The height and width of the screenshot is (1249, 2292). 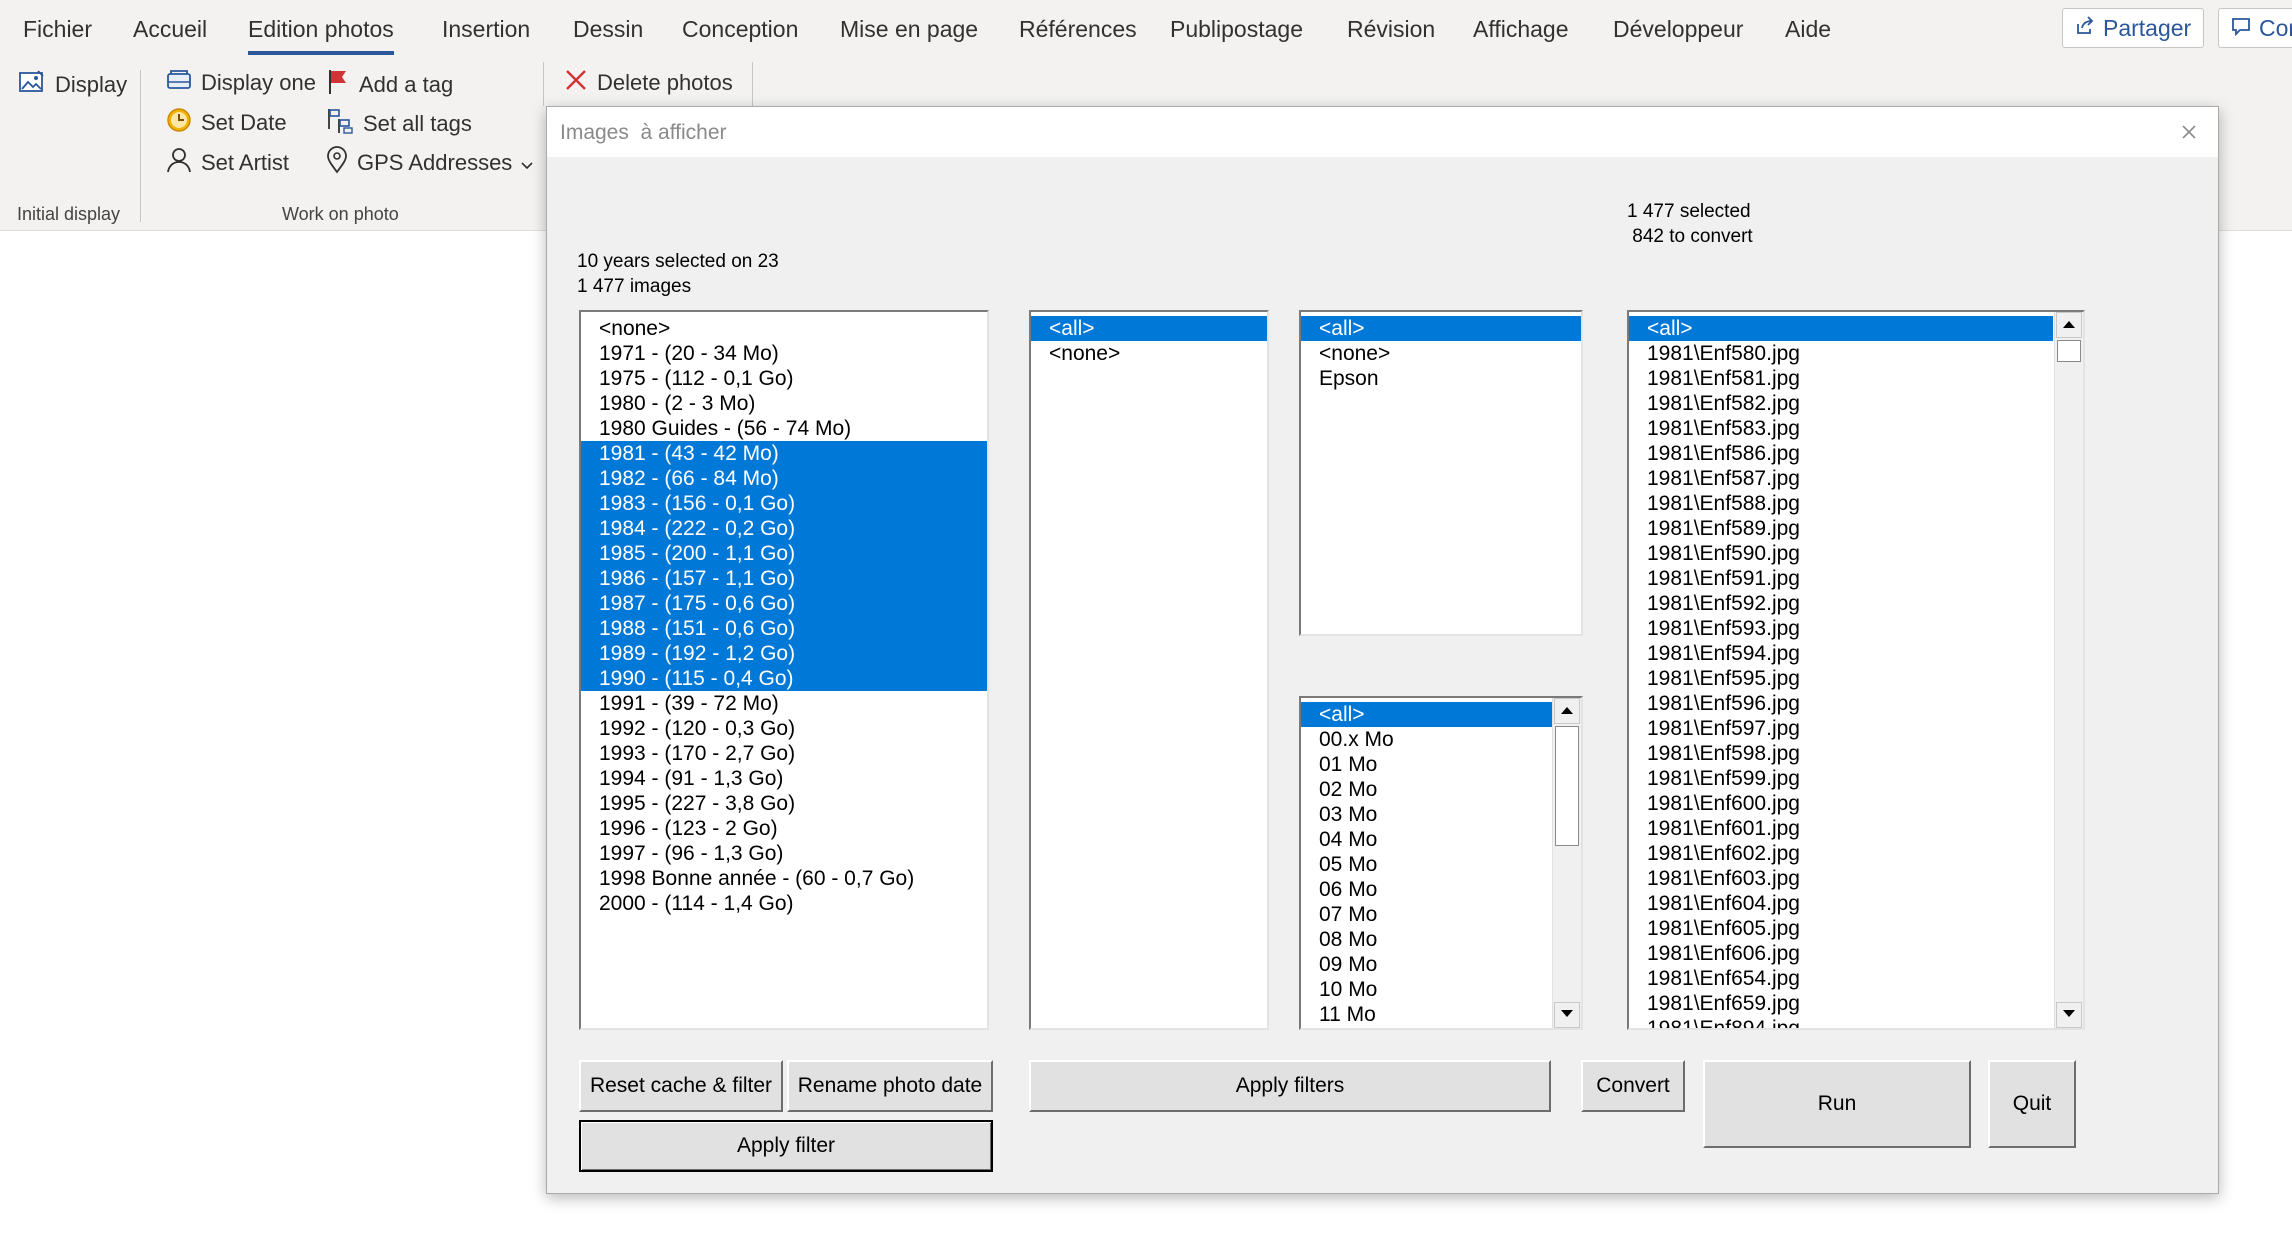 What do you see at coordinates (784, 878) in the screenshot?
I see `year-list-item: 1998 Bonne année - (60 - 0,7 Go)` at bounding box center [784, 878].